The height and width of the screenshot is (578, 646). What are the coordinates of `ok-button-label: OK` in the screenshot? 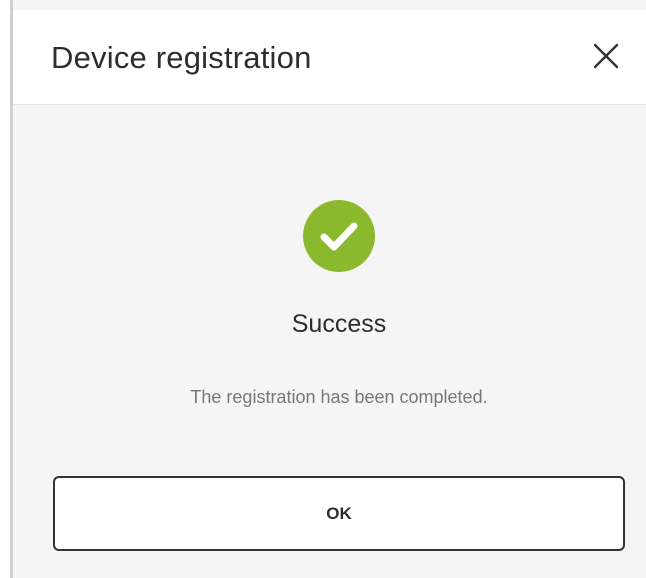 It's located at (339, 513).